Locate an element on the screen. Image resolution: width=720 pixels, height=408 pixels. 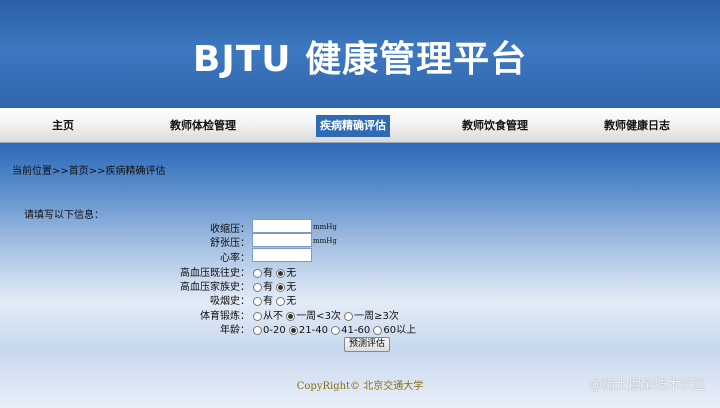
option-label: 41-60 is located at coordinates (356, 330).